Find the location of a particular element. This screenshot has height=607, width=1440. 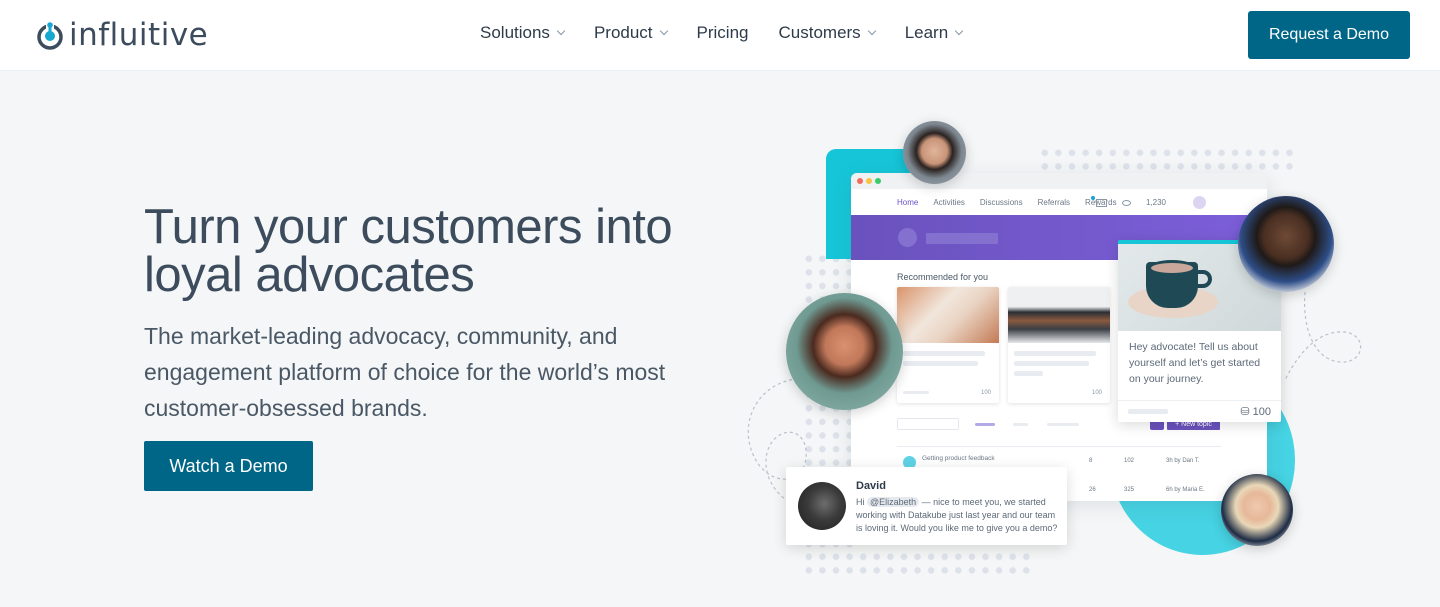

app-nav-referrals: Referrals is located at coordinates (1054, 202).